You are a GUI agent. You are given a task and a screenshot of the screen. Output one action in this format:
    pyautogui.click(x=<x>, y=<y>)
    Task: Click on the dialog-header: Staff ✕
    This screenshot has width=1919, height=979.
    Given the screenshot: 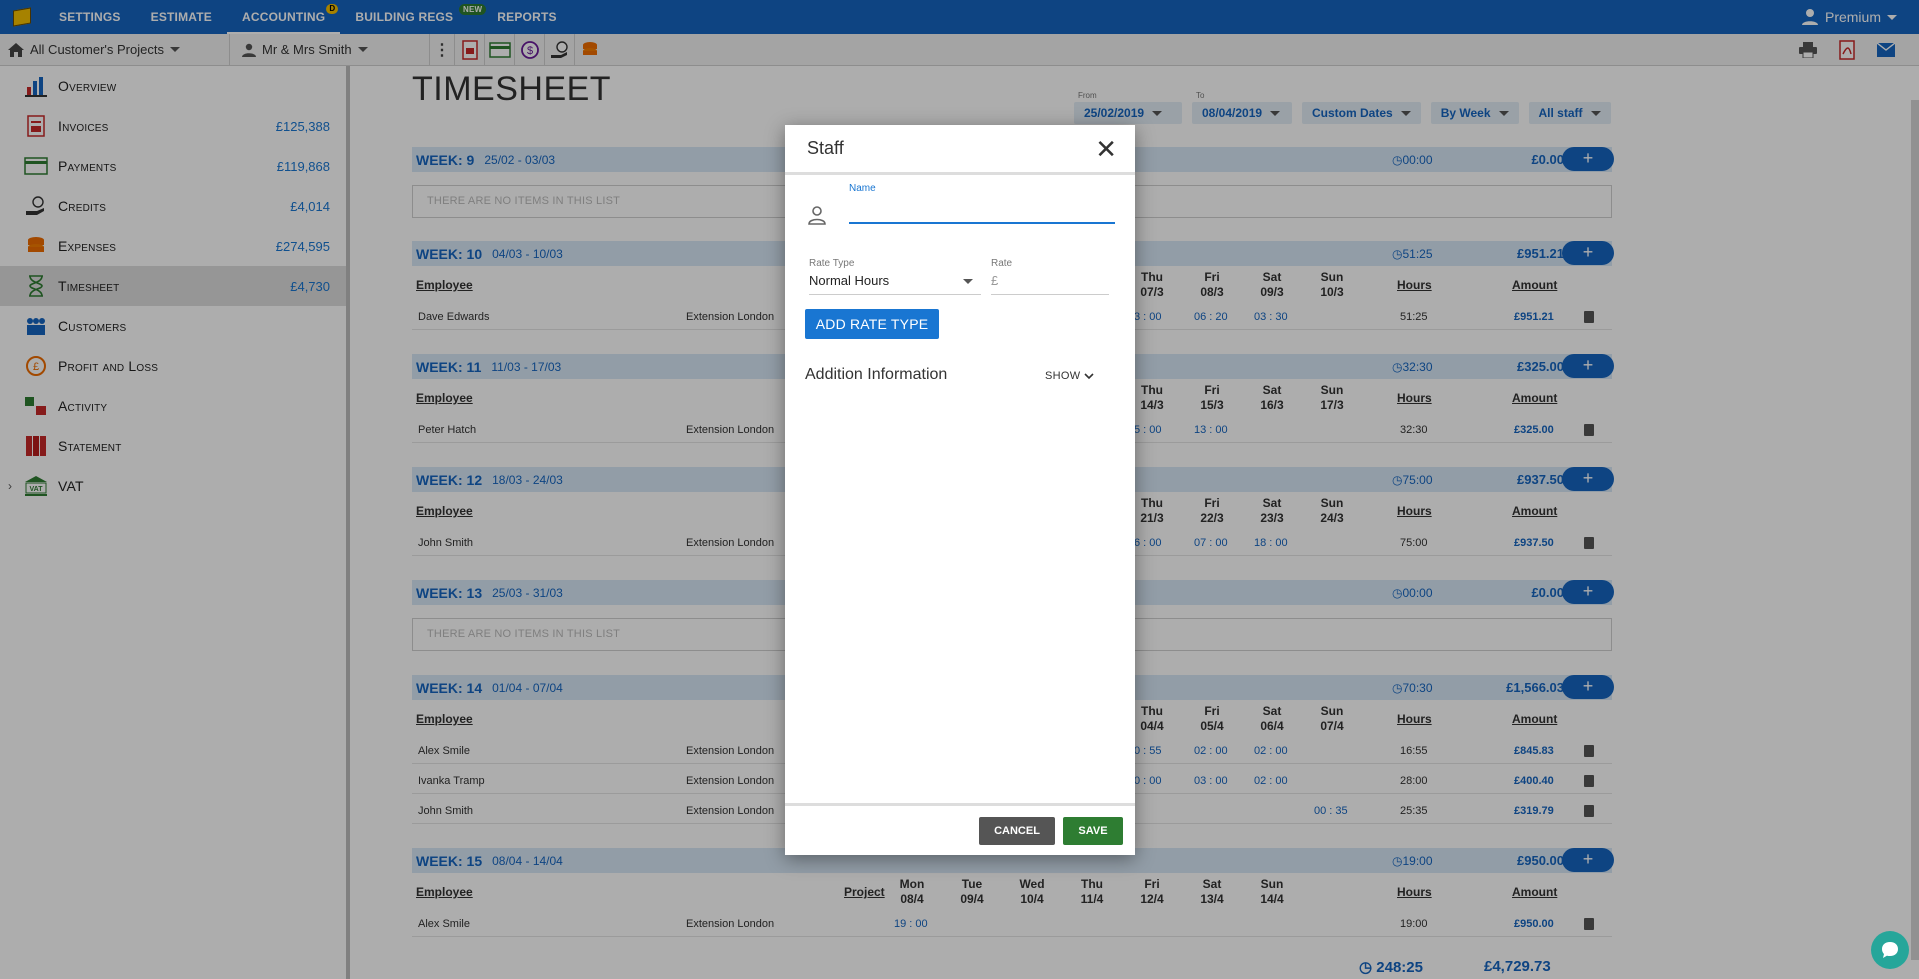 What is the action you would take?
    pyautogui.click(x=960, y=150)
    